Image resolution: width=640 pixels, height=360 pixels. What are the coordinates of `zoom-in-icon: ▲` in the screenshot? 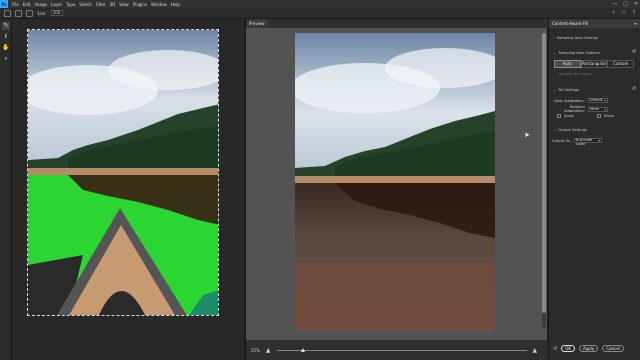 It's located at (535, 350).